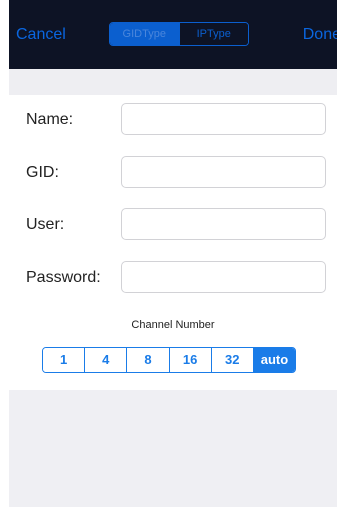 The image size is (337, 507). I want to click on channel-option-auto: auto, so click(273, 360).